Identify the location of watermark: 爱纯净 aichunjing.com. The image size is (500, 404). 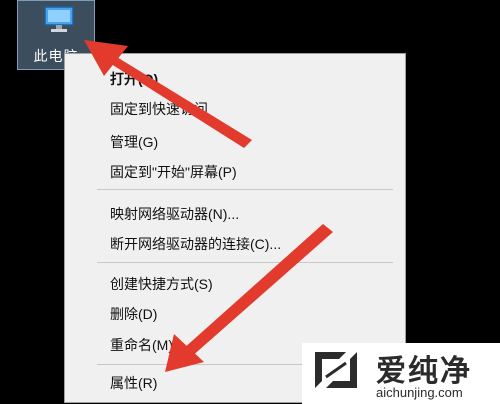
(401, 373).